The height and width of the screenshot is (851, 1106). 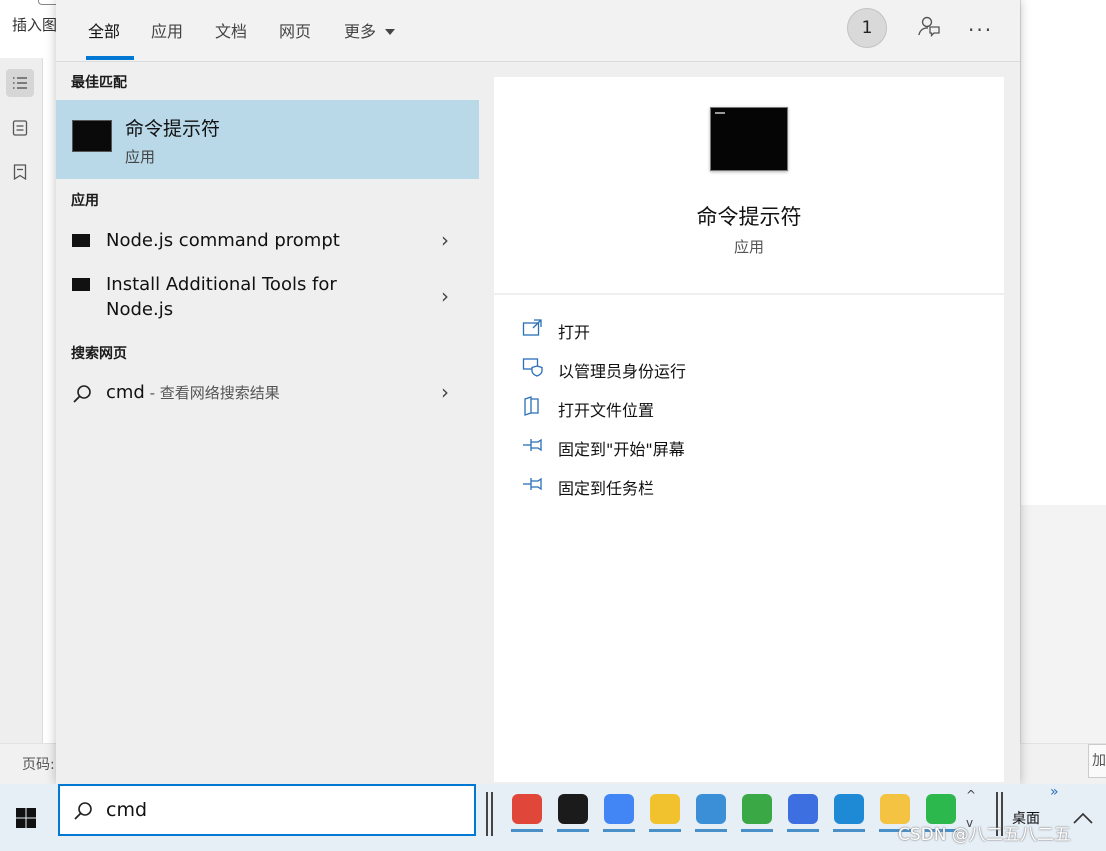 I want to click on tab-web: 网页, so click(x=295, y=30).